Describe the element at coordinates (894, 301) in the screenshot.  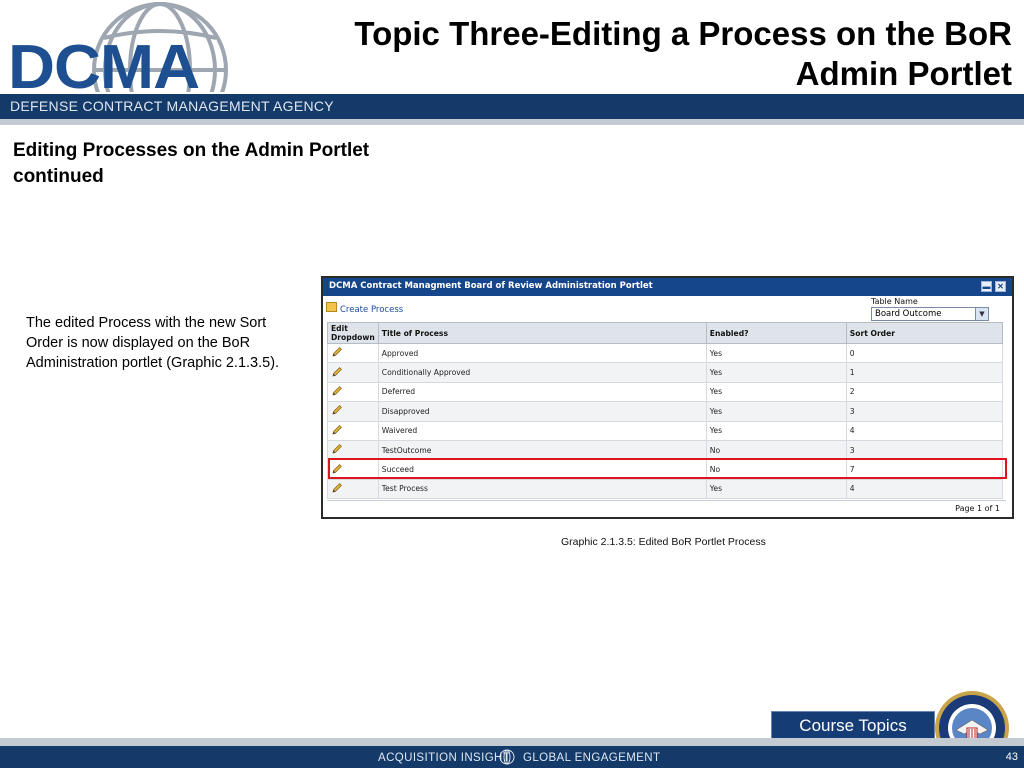
I see `table-name-label: Table Name` at that location.